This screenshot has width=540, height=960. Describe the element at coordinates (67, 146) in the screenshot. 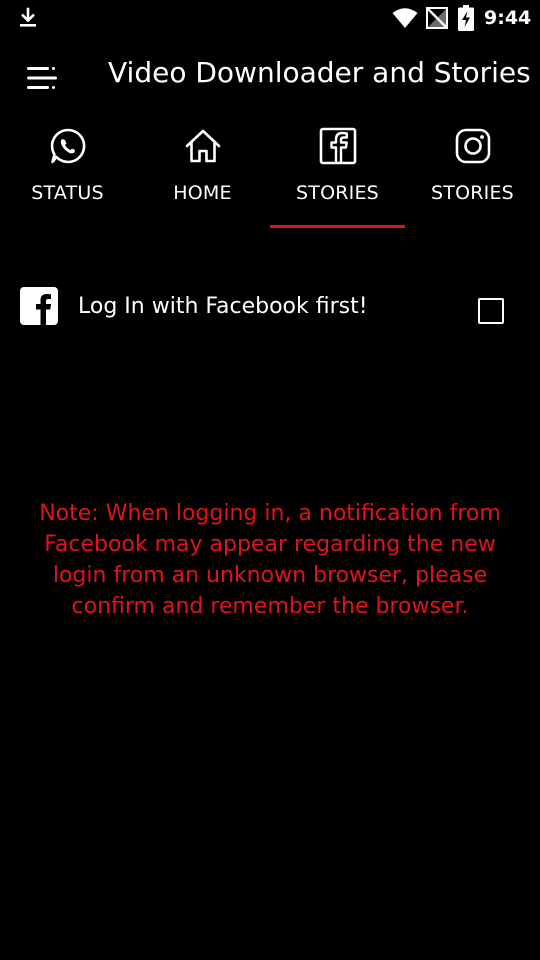

I see `whatsapp-icon` at that location.